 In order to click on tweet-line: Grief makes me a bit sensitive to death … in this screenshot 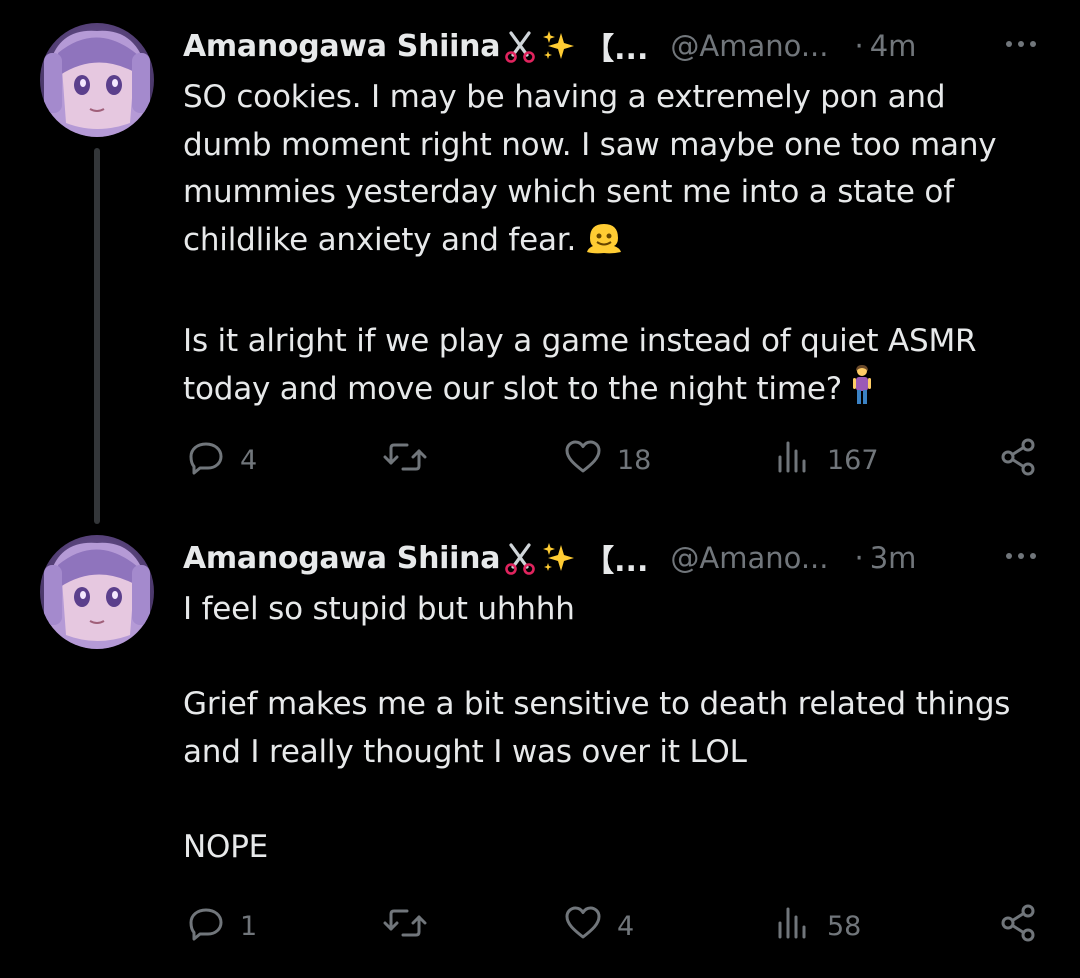, I will do `click(597, 704)`.